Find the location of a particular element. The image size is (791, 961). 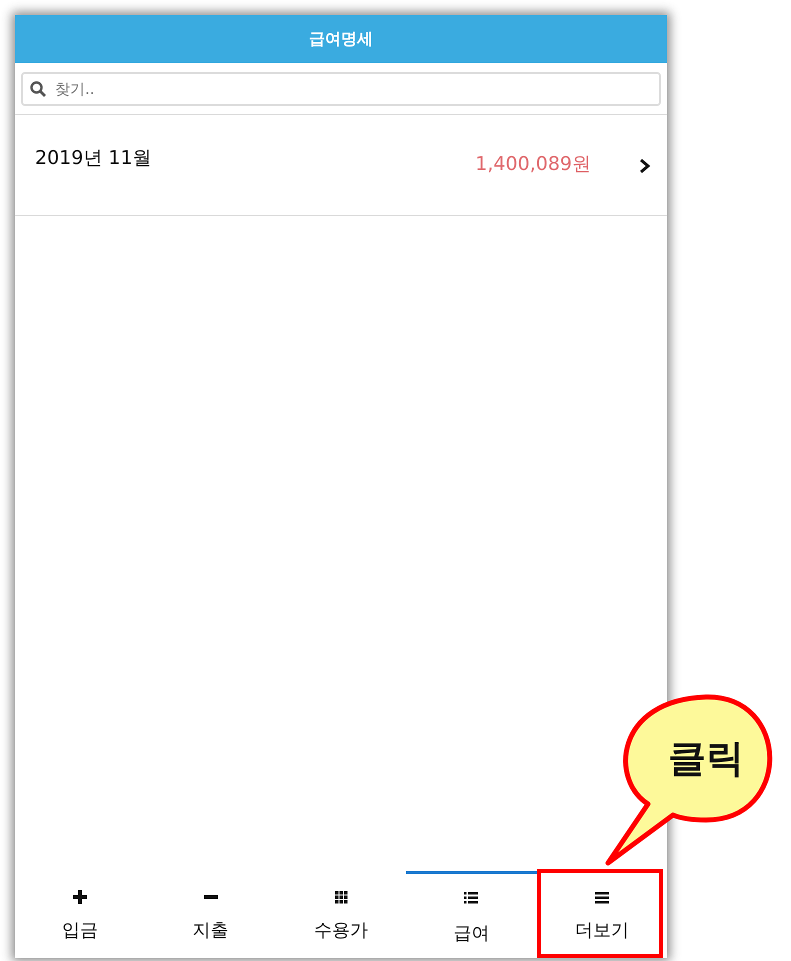

search-field: 찾기.. is located at coordinates (341, 89).